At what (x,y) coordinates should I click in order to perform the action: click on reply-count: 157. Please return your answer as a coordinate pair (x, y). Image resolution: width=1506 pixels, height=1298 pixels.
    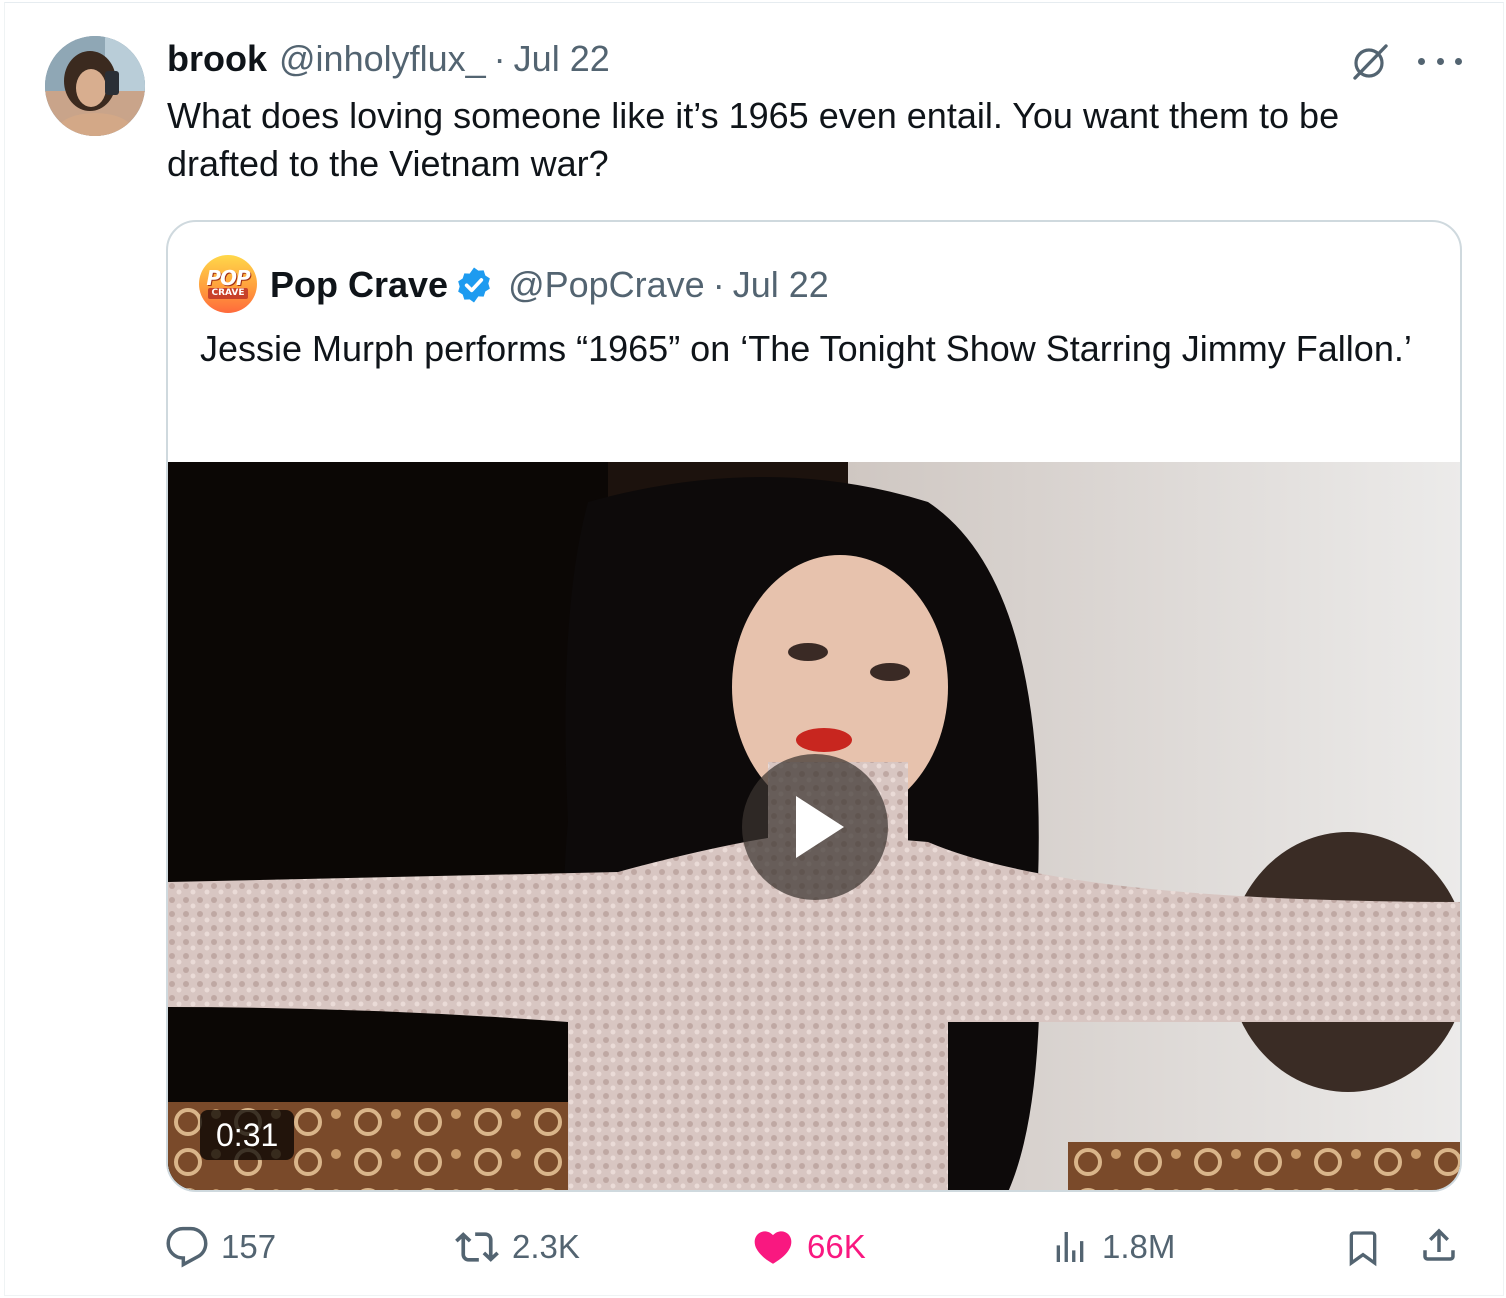
    Looking at the image, I should click on (249, 1246).